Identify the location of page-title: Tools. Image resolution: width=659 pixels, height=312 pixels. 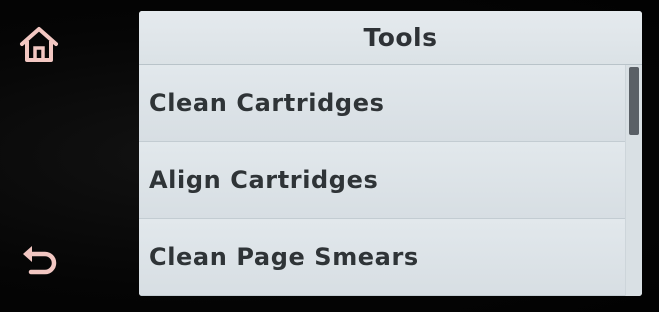
(400, 37).